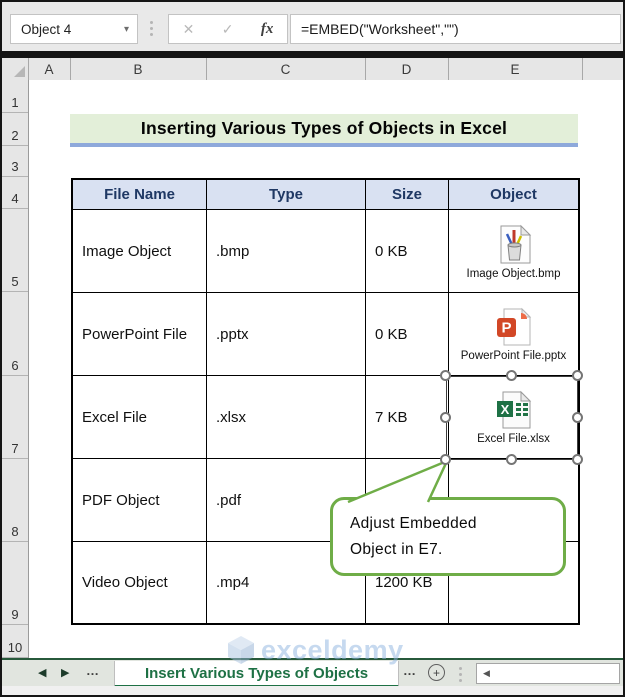  Describe the element at coordinates (407, 195) in the screenshot. I see `table-header-size: Size` at that location.